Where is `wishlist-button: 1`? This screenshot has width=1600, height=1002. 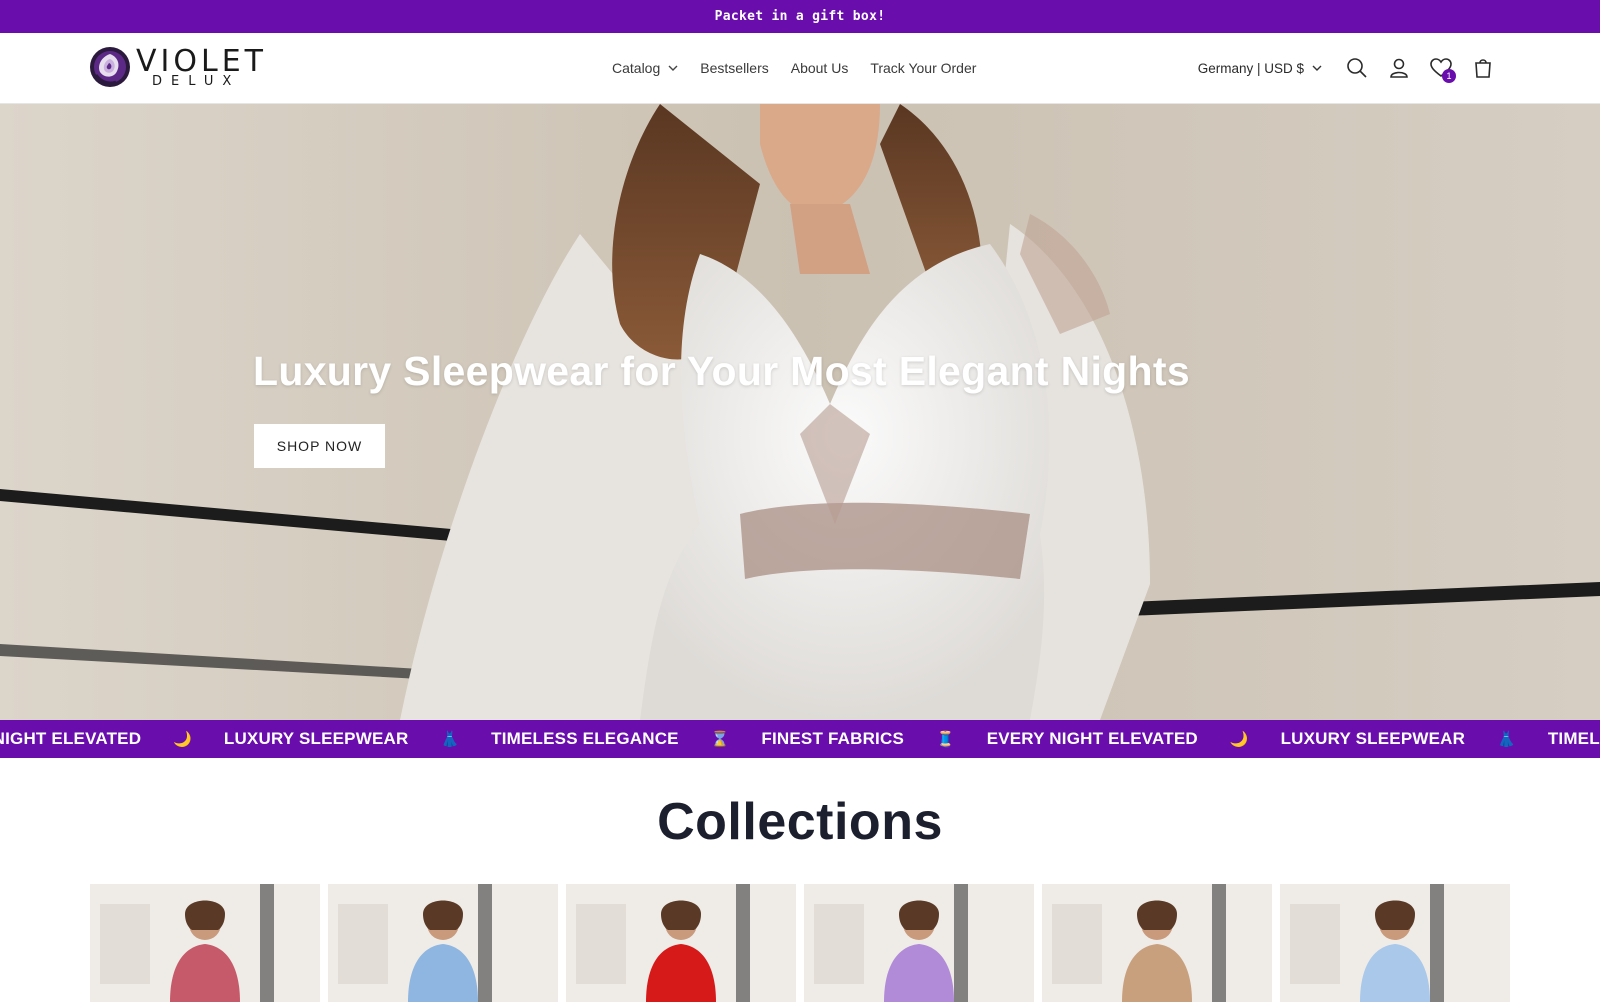 wishlist-button: 1 is located at coordinates (1441, 68).